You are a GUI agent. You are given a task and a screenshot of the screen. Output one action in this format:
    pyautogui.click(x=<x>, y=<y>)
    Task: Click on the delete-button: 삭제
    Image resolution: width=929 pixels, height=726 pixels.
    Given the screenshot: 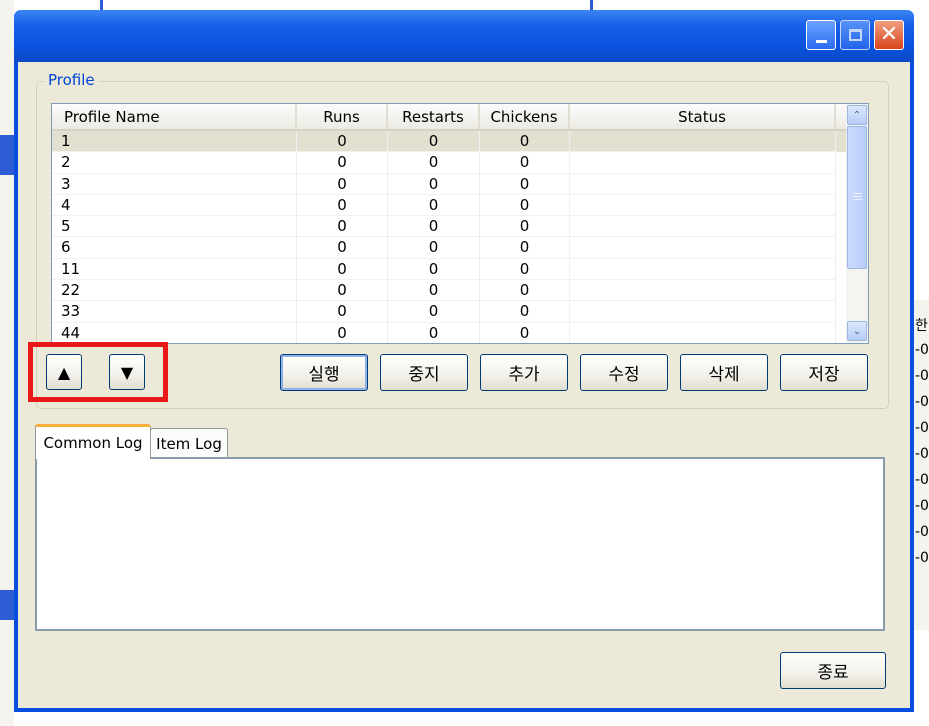 What is the action you would take?
    pyautogui.click(x=724, y=372)
    